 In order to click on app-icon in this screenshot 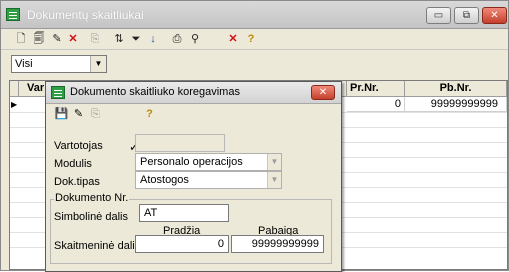, I will do `click(13, 14)`.